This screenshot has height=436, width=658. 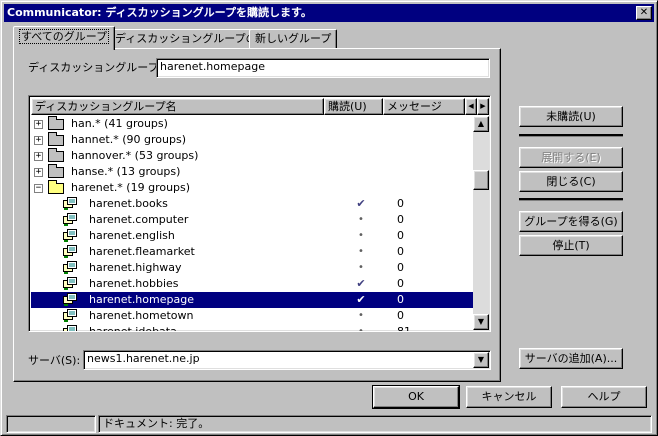 What do you see at coordinates (252, 328) in the screenshot?
I see `newsgroup-row: harenet.idobata • 81` at bounding box center [252, 328].